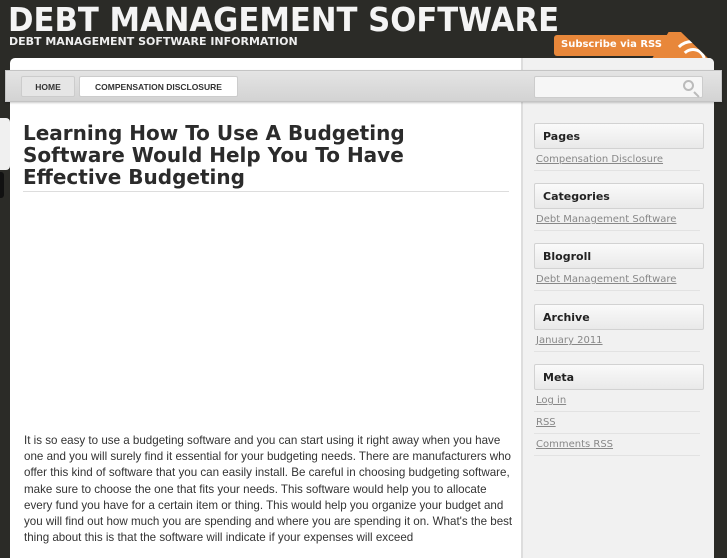  I want to click on site-title: DEBT MANAGEMENT SOFTWARE, so click(283, 19).